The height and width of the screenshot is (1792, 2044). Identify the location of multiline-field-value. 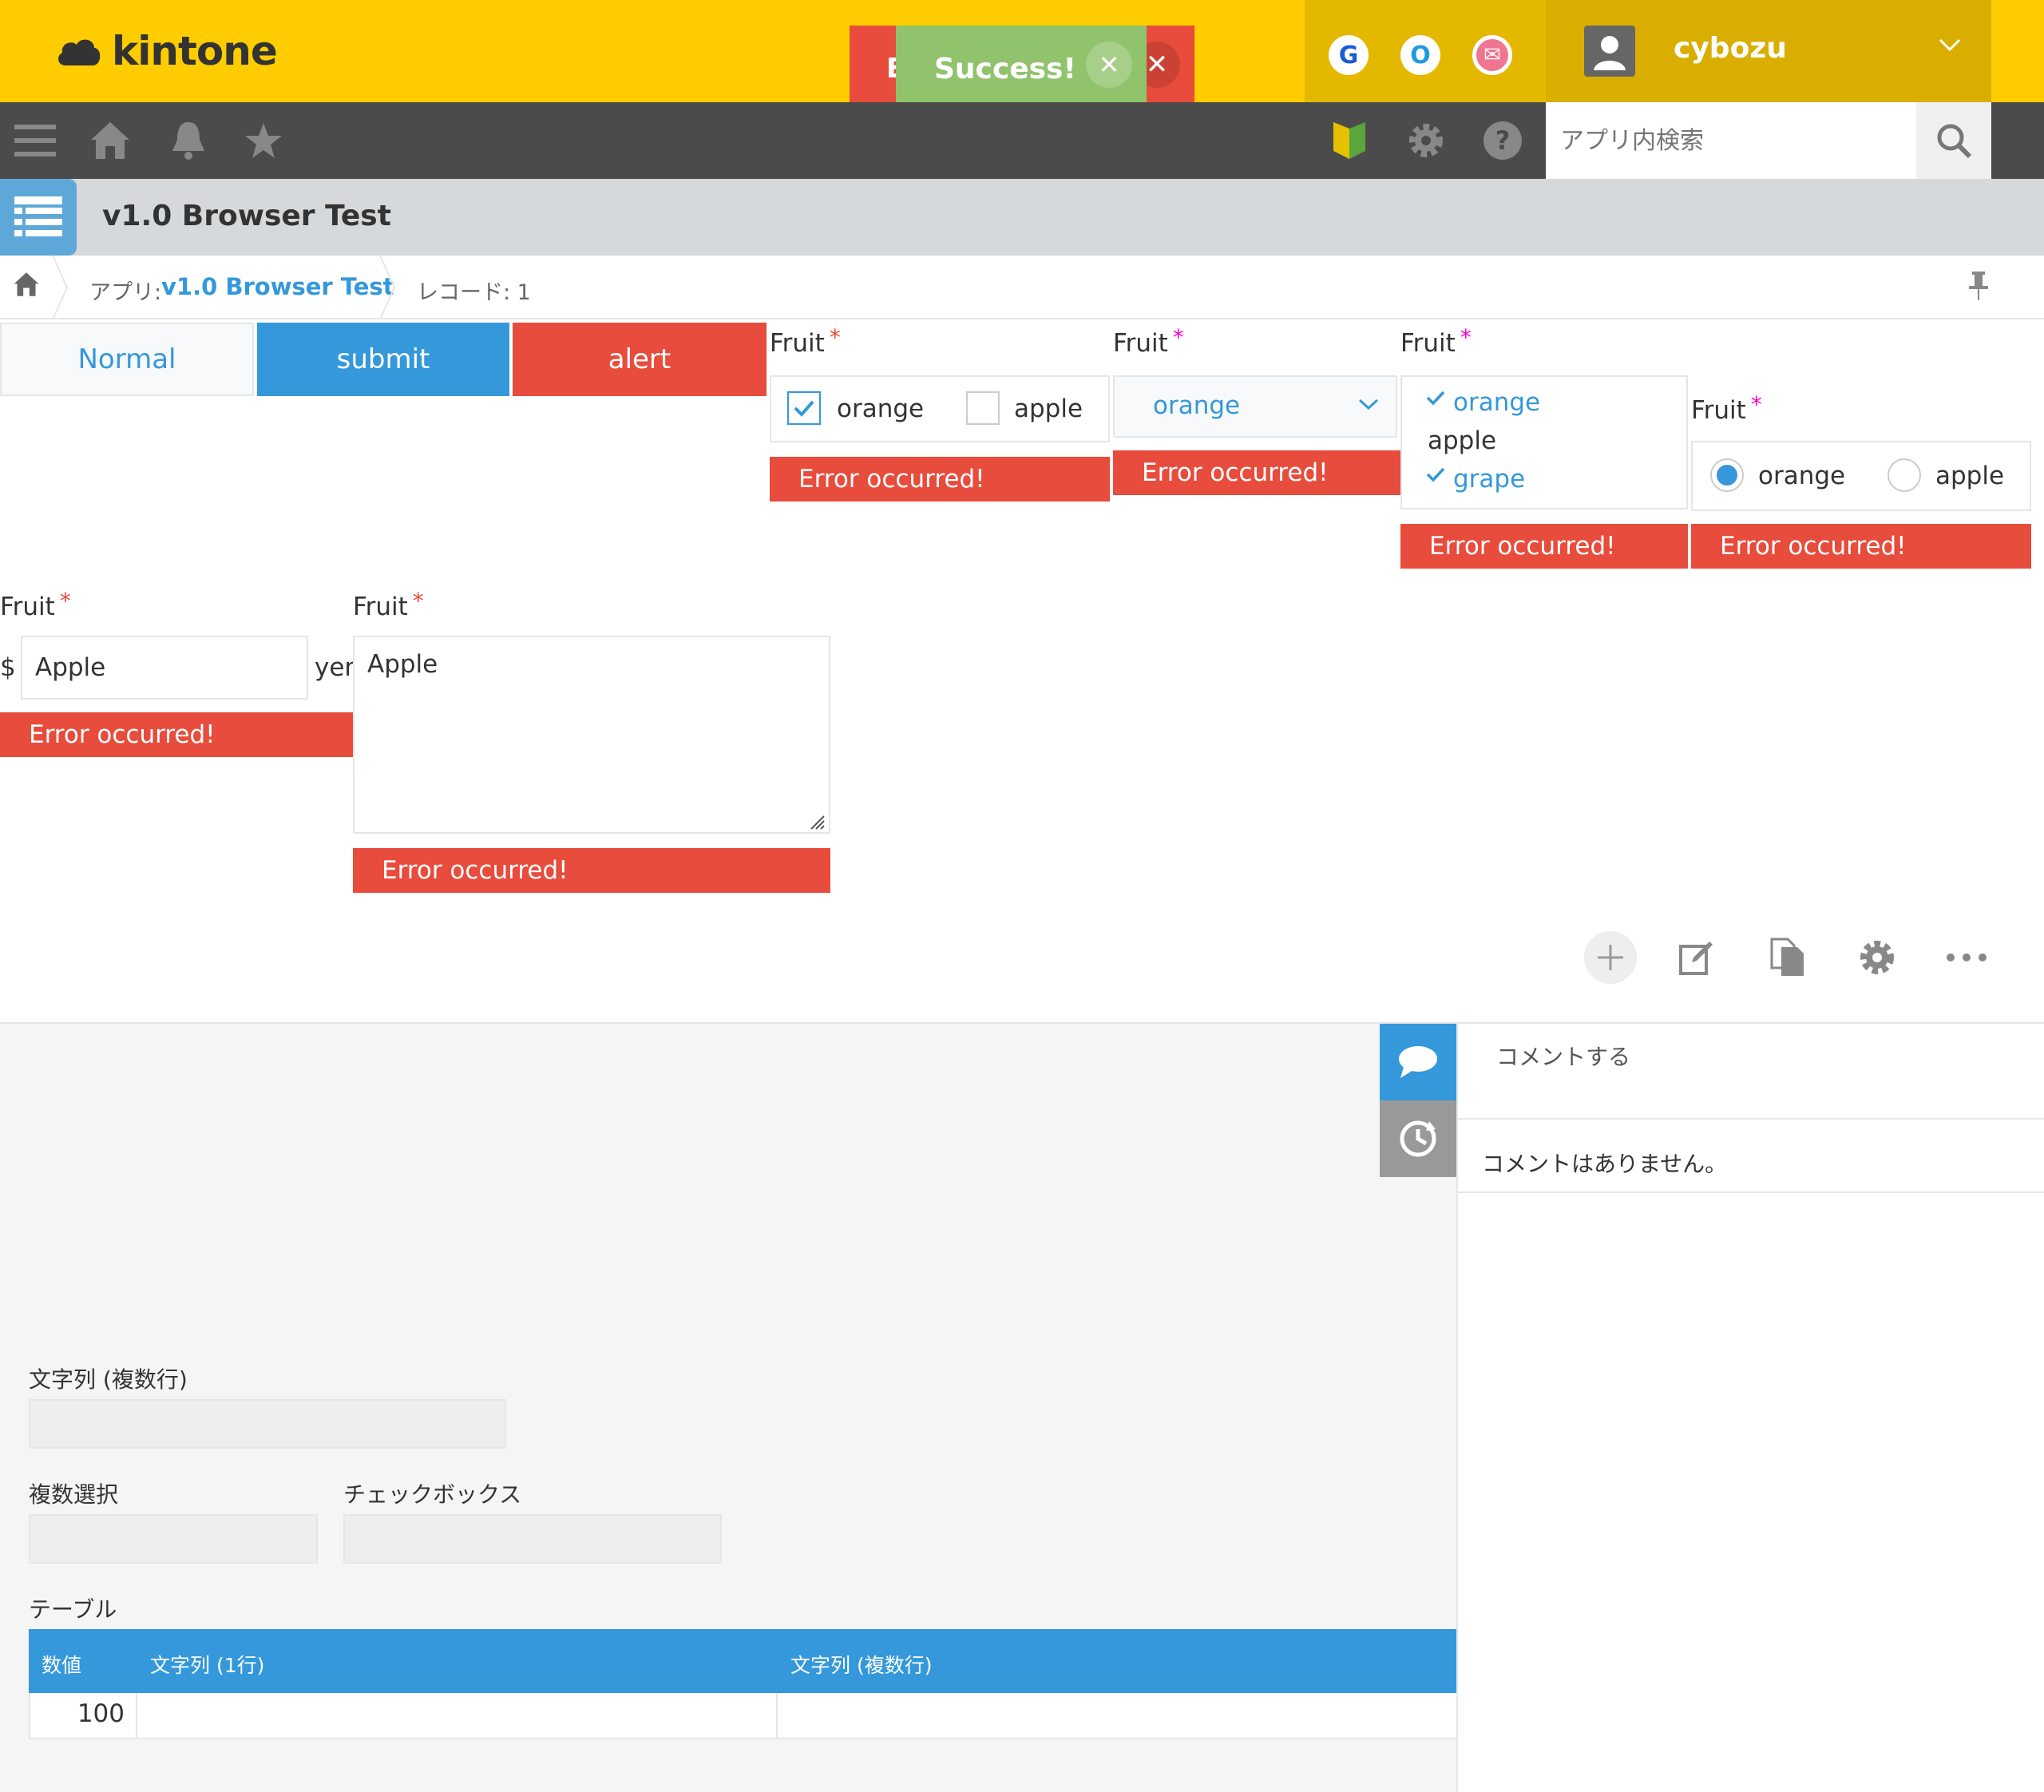
(267, 1424).